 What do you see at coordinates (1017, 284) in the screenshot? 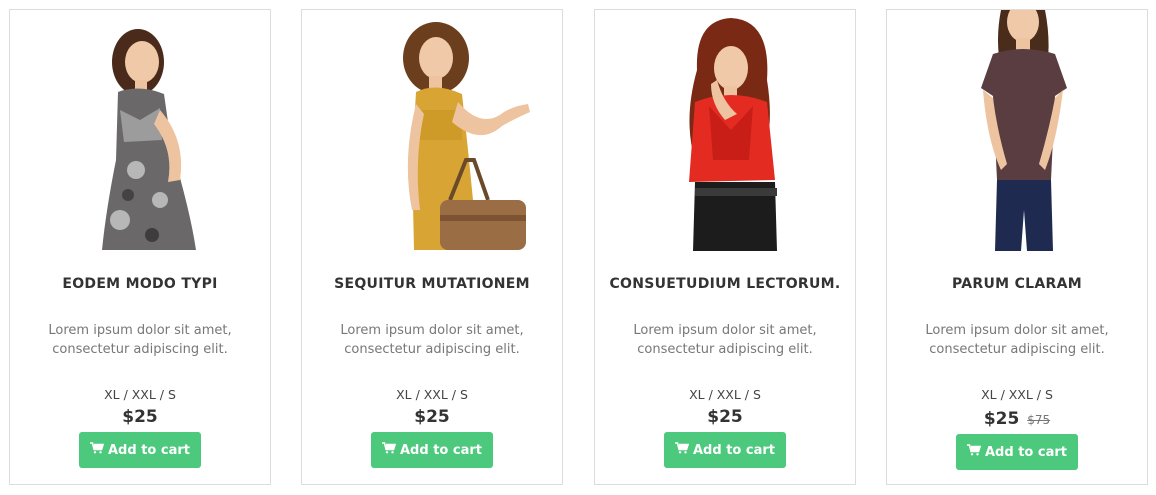
I see `product-name: PARUM CLARAM` at bounding box center [1017, 284].